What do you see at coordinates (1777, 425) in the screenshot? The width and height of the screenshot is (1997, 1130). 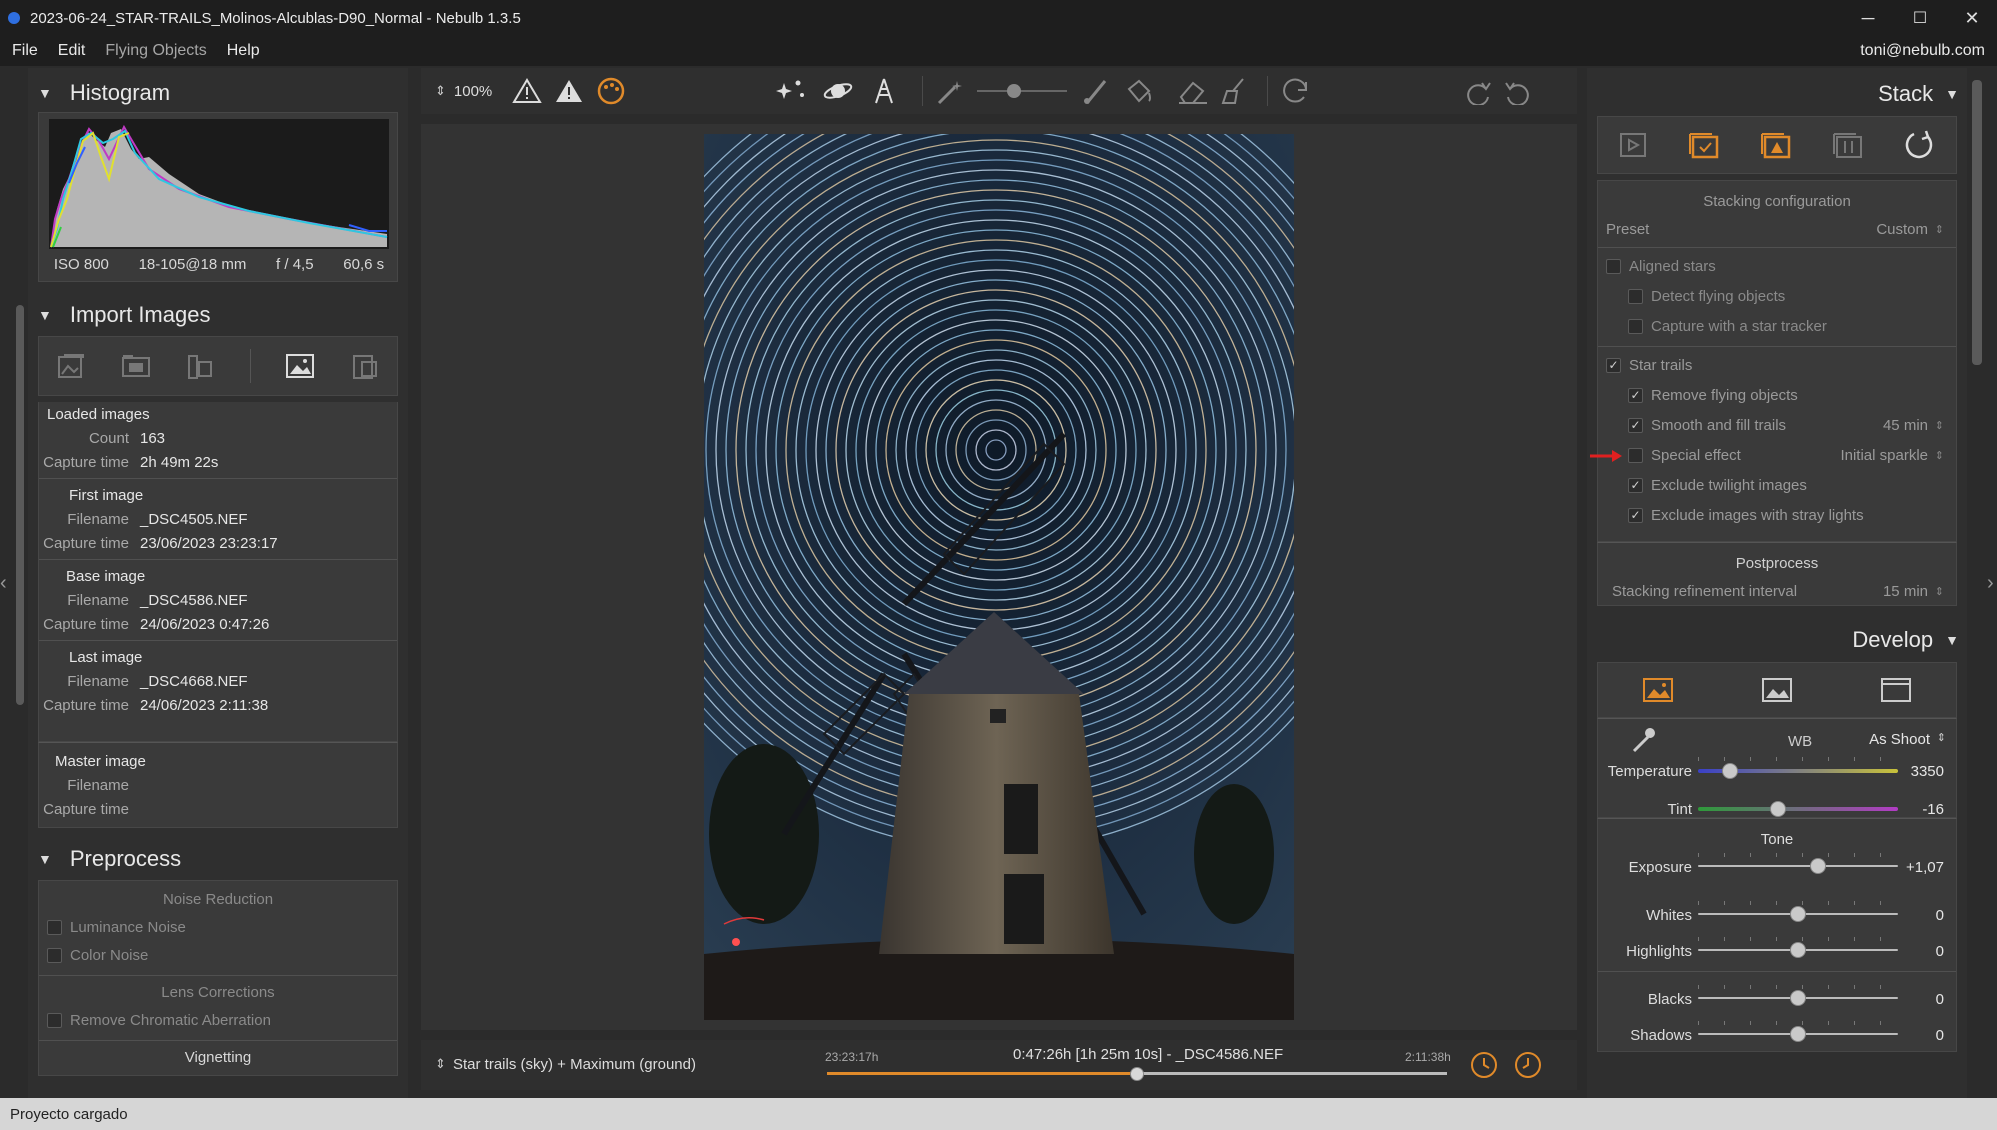 I see `smooth-trails-option: ✓ Smooth and fill trails 45 min ⇕` at bounding box center [1777, 425].